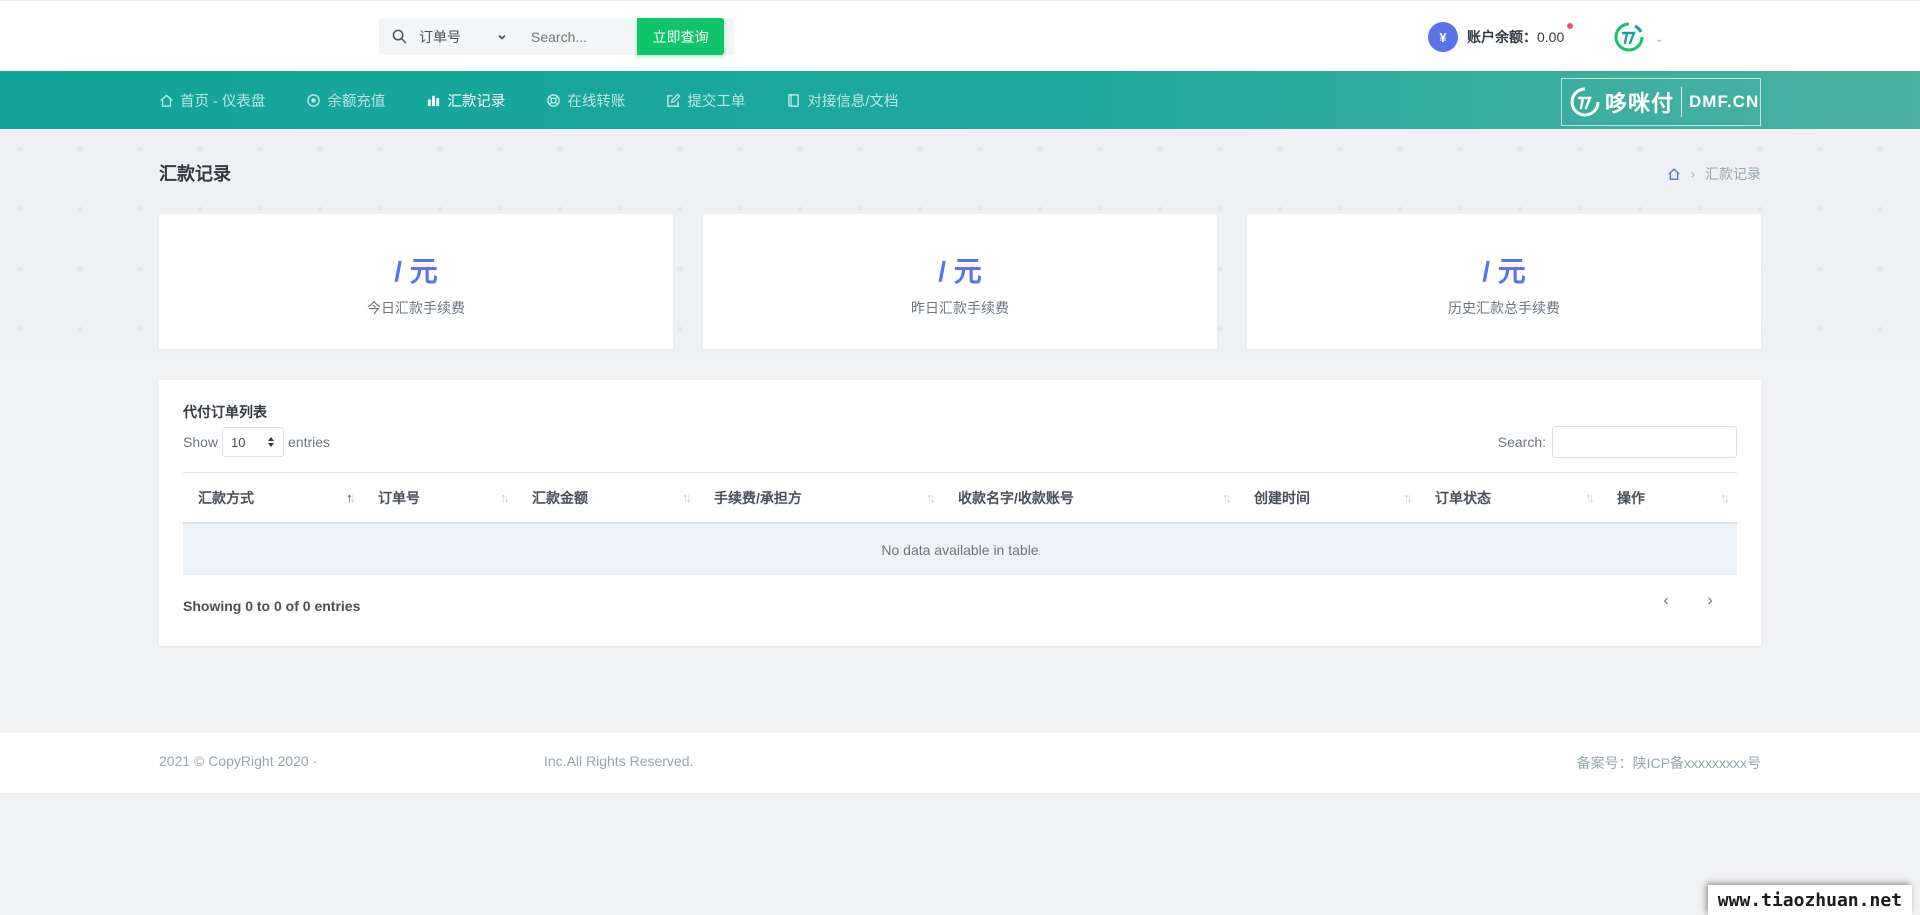 The width and height of the screenshot is (1920, 915). What do you see at coordinates (1443, 37) in the screenshot?
I see `yen-icon: ¥` at bounding box center [1443, 37].